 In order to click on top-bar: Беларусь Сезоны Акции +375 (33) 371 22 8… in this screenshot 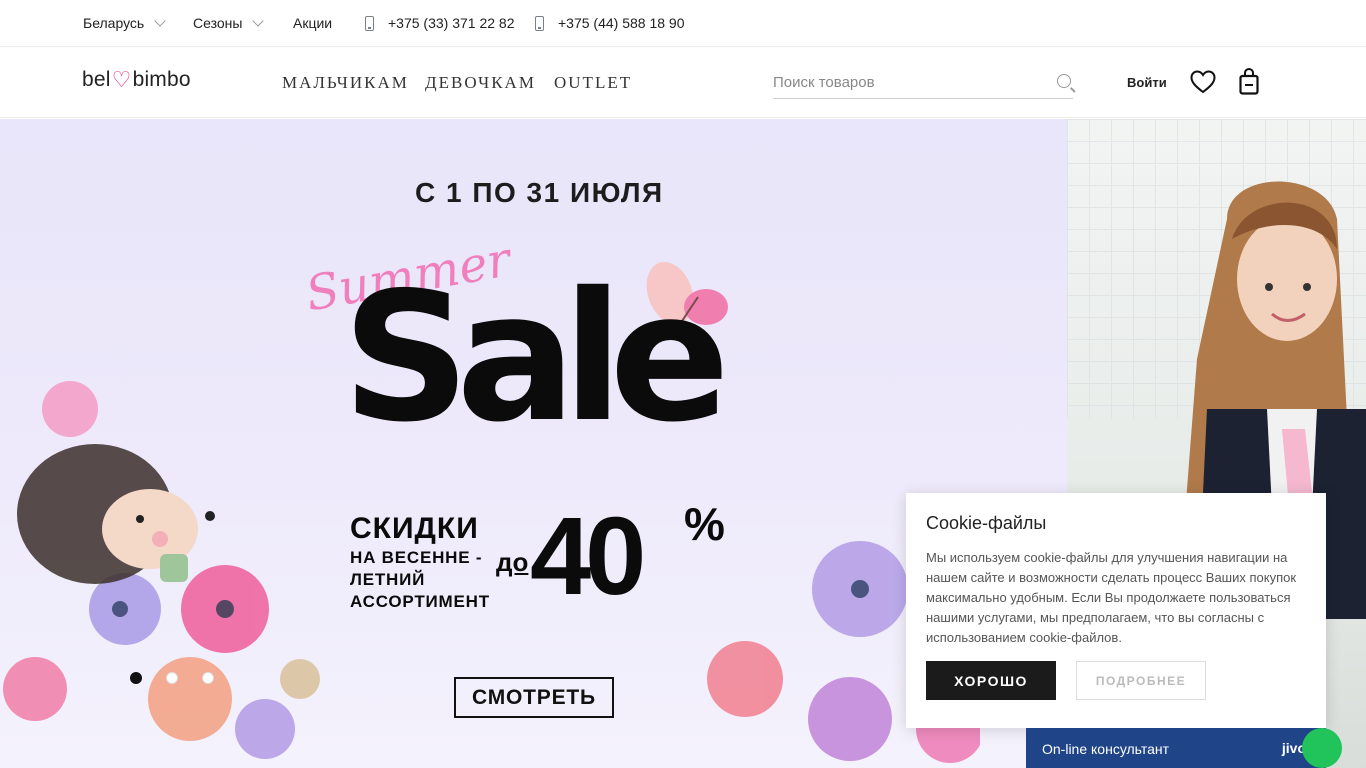, I will do `click(683, 23)`.